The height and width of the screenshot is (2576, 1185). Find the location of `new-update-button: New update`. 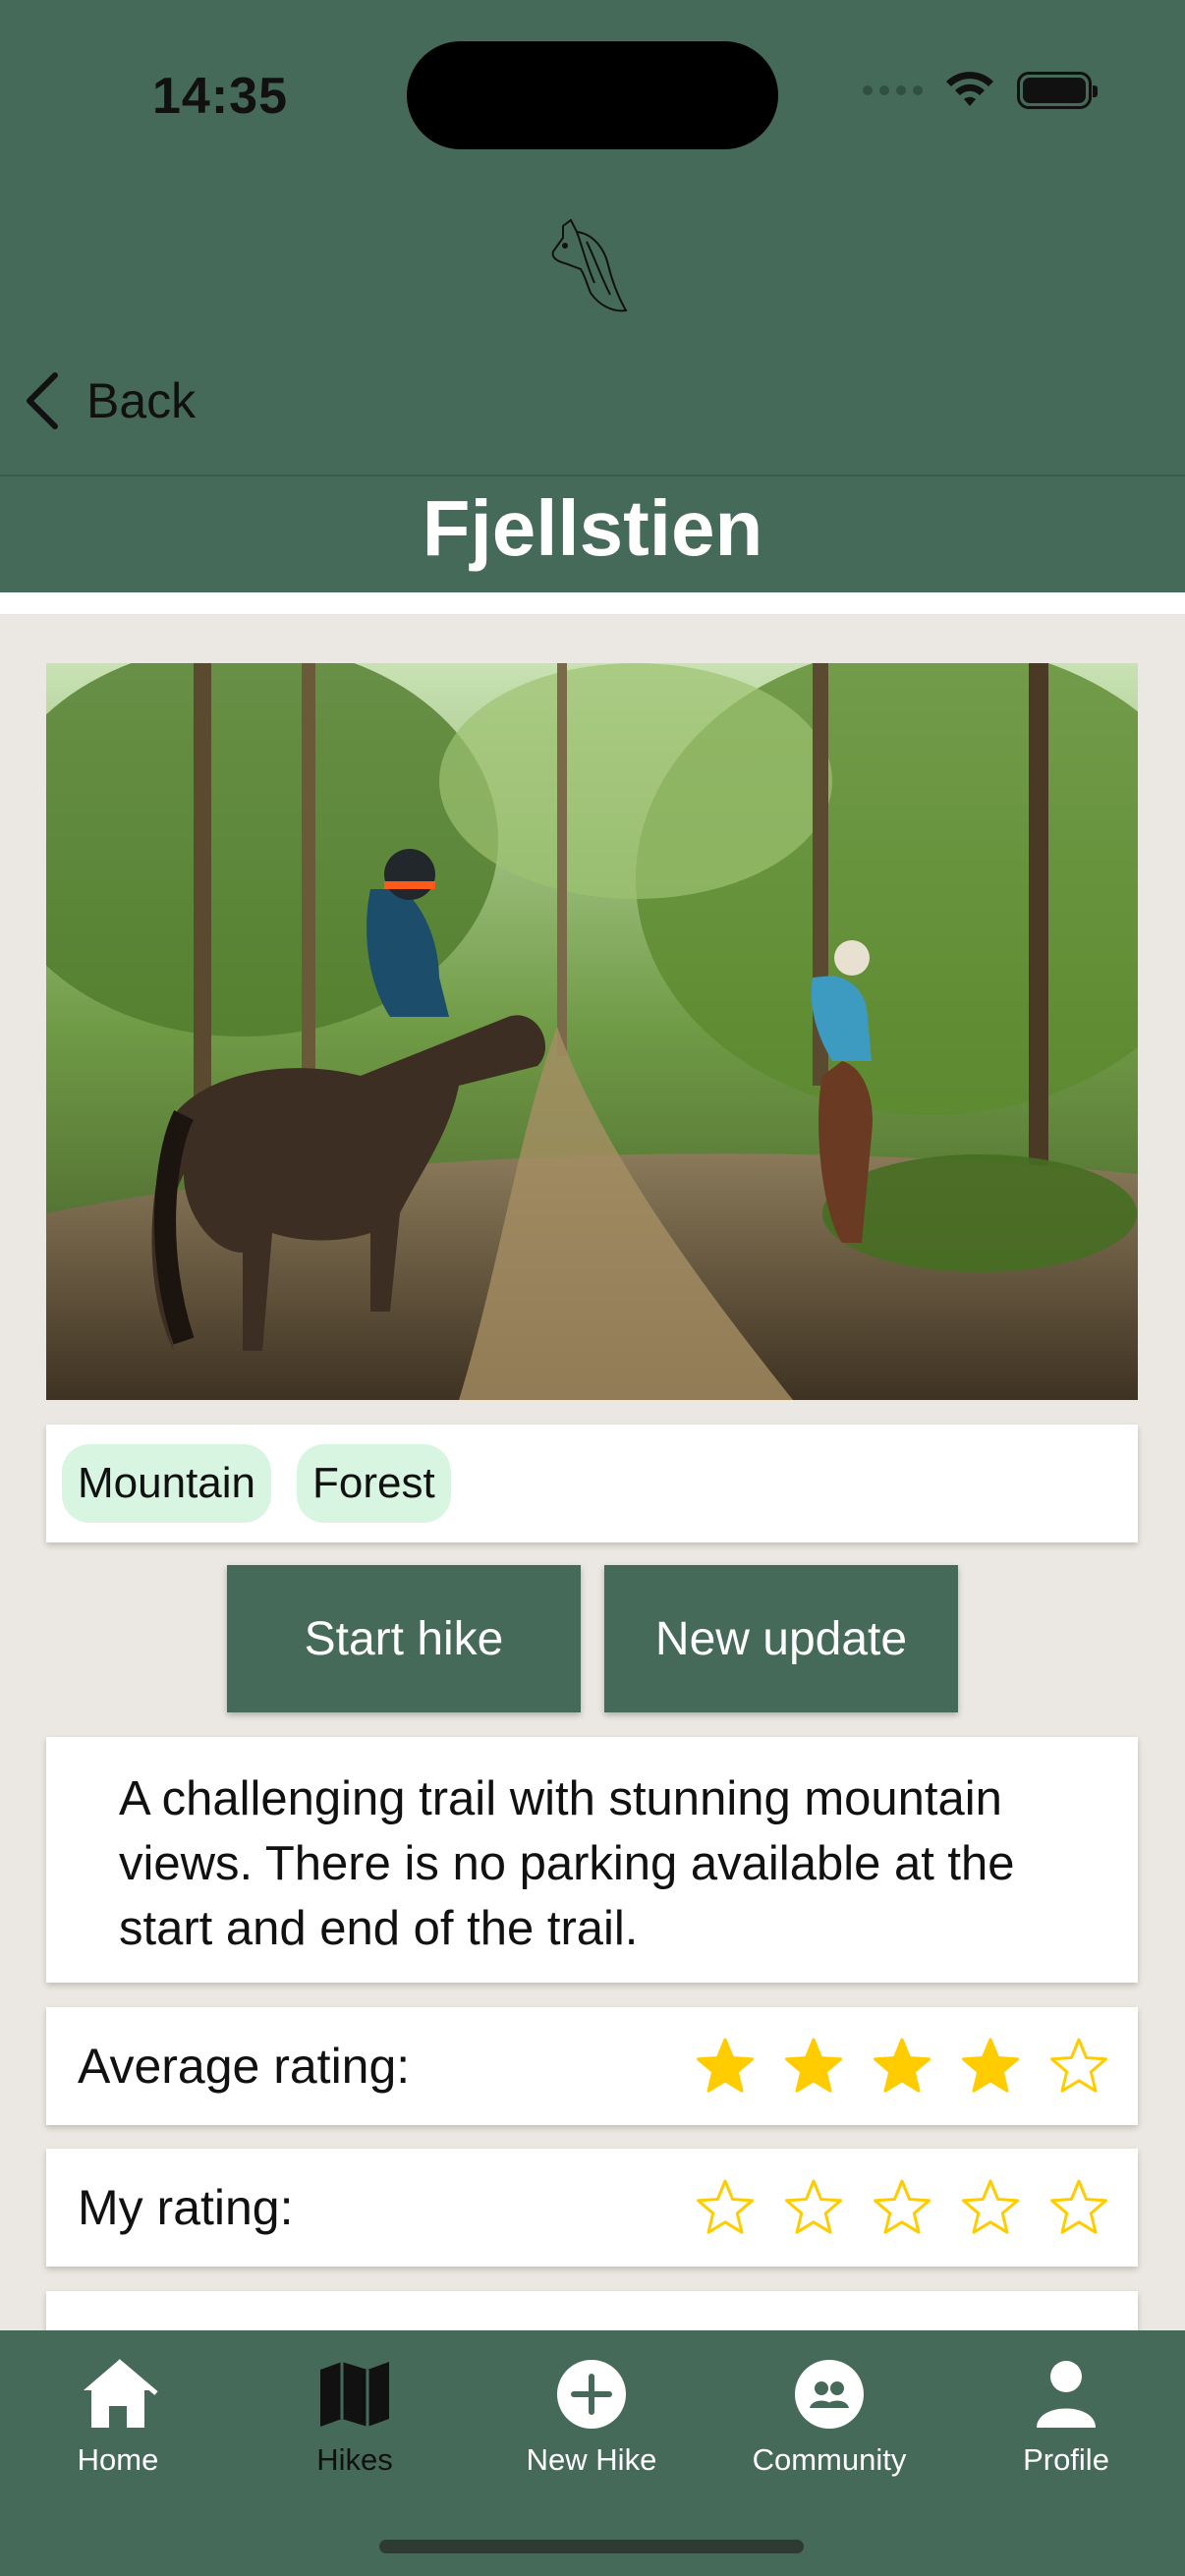

new-update-button: New update is located at coordinates (781, 1638).